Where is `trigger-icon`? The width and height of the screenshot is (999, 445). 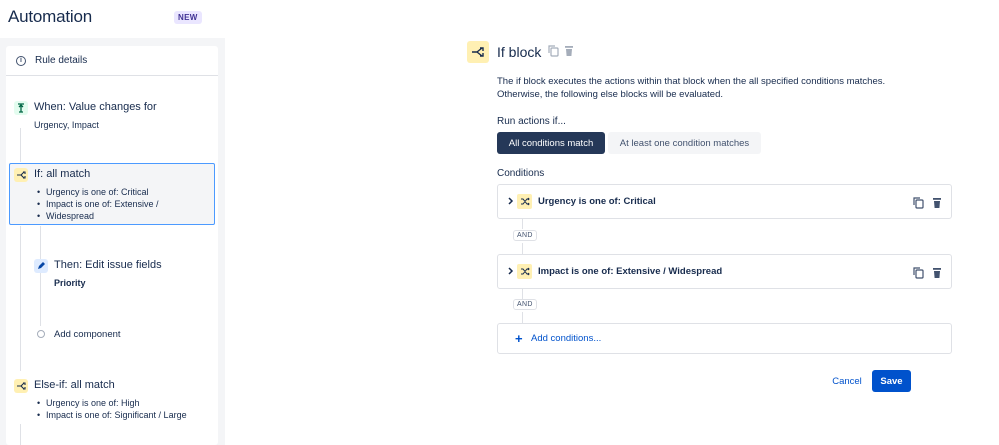 trigger-icon is located at coordinates (21, 108).